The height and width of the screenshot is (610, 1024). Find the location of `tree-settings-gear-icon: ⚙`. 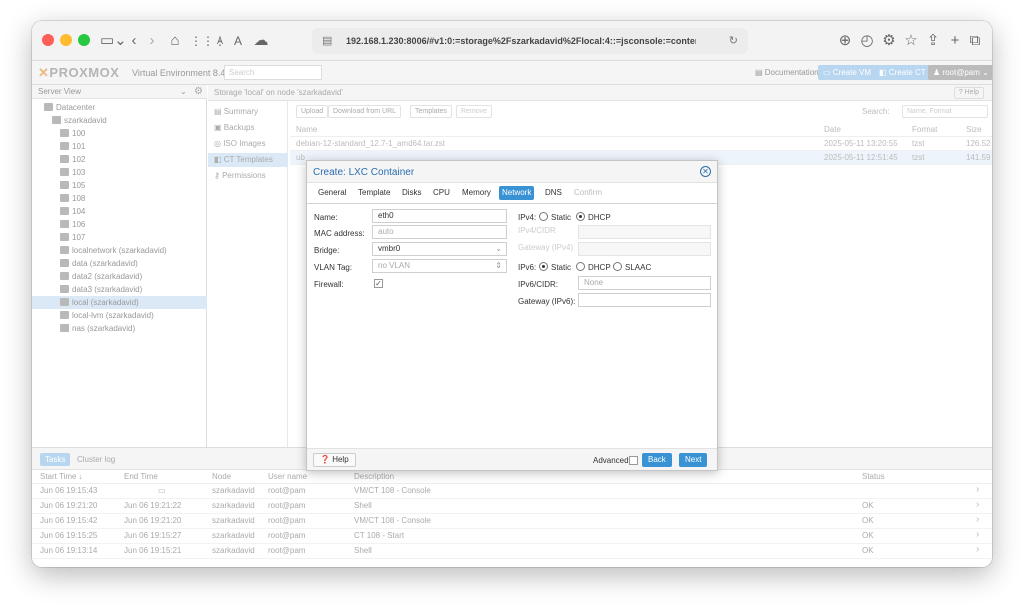

tree-settings-gear-icon: ⚙ is located at coordinates (200, 93).